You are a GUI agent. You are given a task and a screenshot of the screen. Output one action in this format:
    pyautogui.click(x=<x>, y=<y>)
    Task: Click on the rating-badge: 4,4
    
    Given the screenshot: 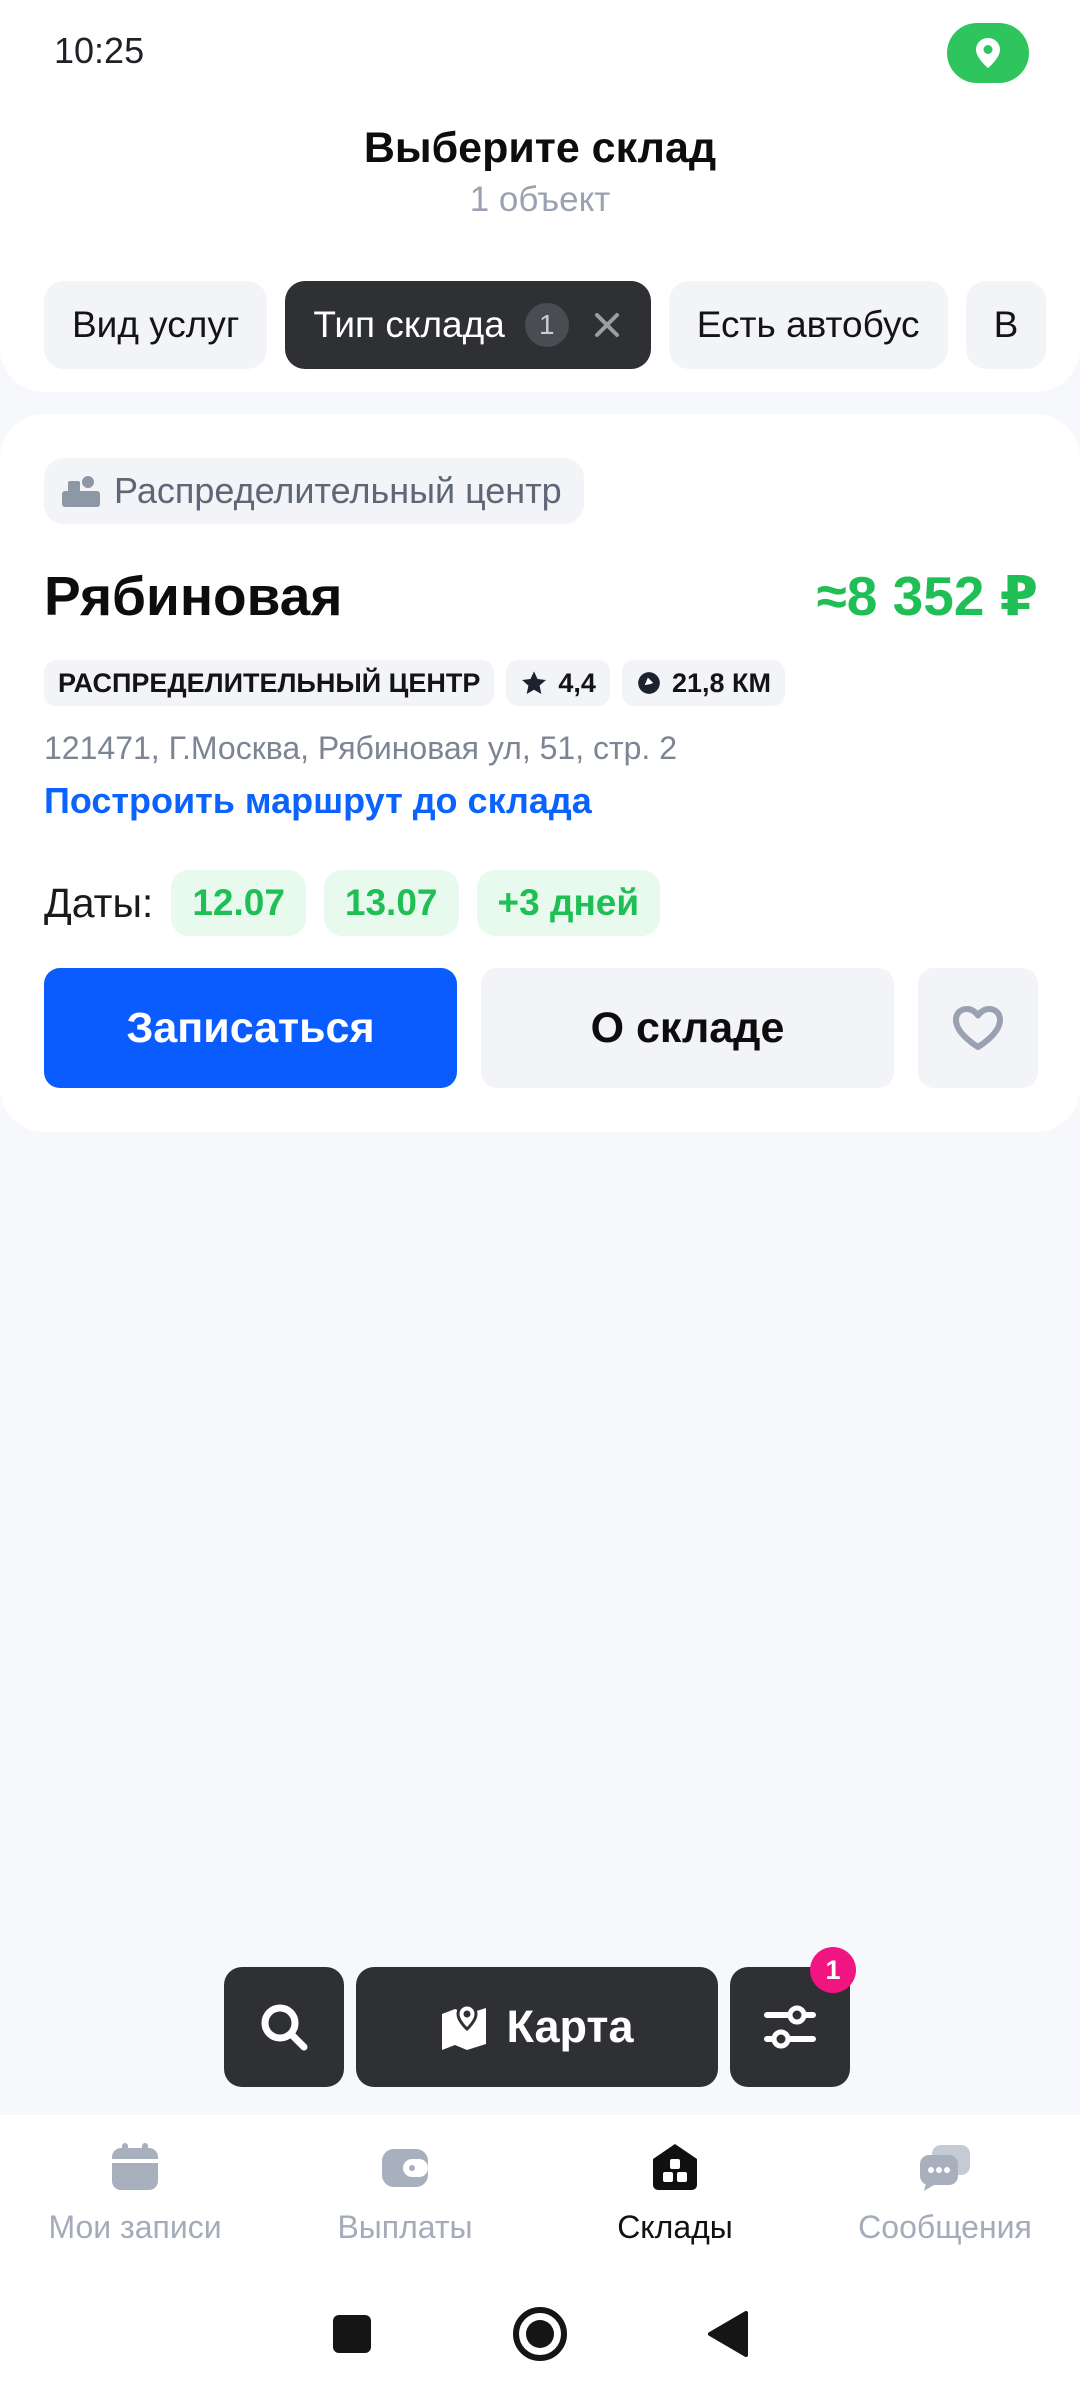 What is the action you would take?
    pyautogui.click(x=558, y=683)
    